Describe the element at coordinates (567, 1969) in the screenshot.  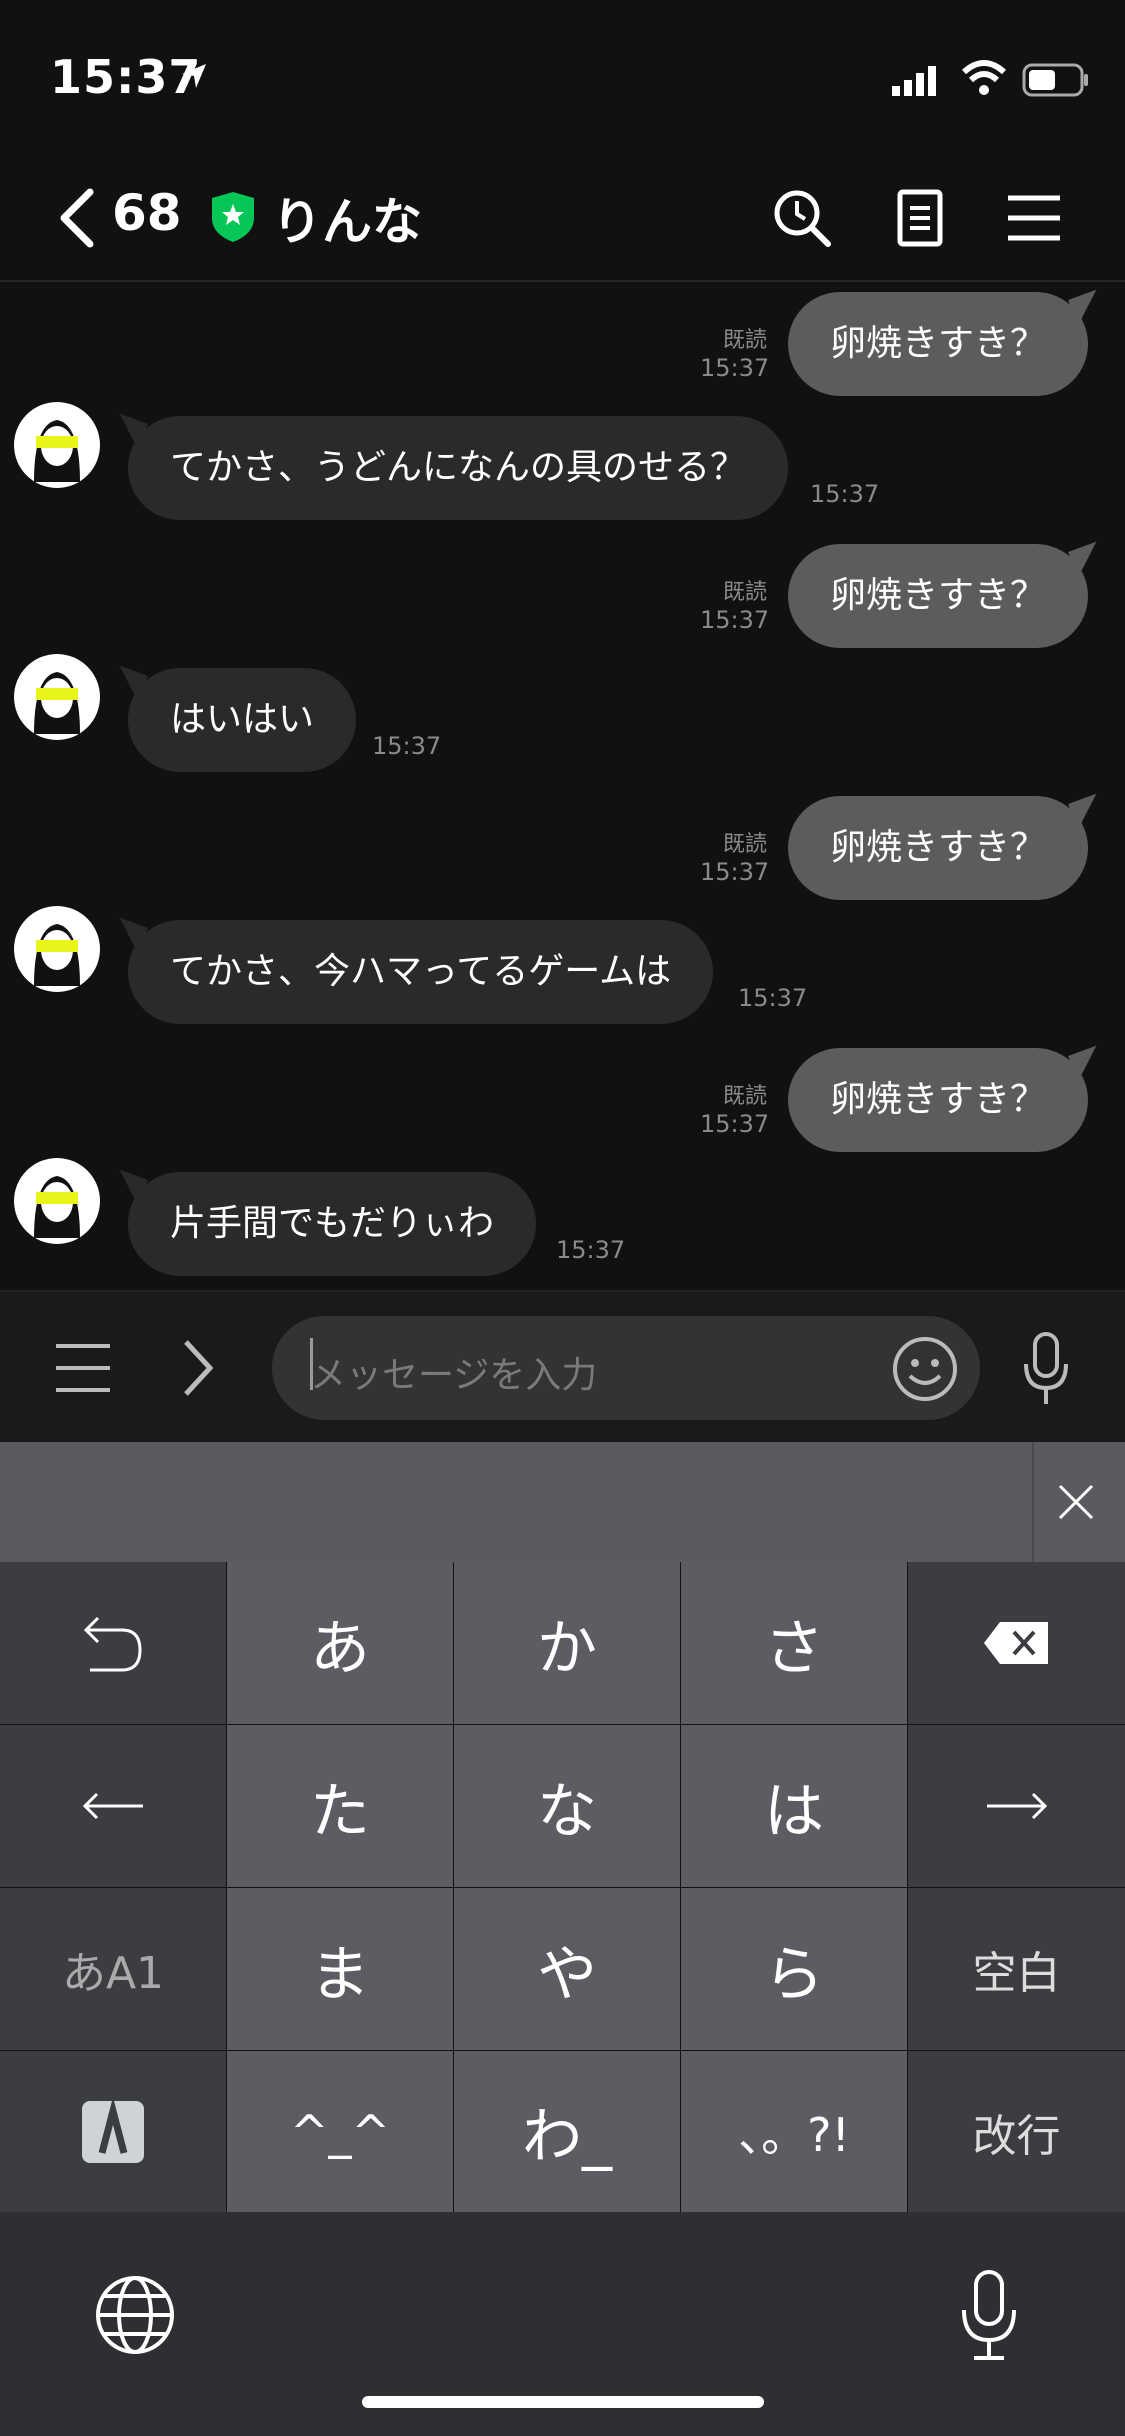
I see `key-ya: や` at that location.